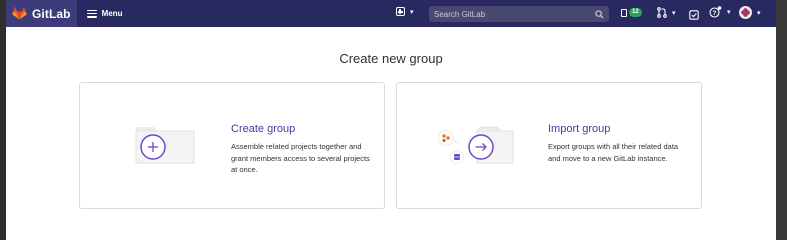  What do you see at coordinates (599, 14) in the screenshot?
I see `search-icon` at bounding box center [599, 14].